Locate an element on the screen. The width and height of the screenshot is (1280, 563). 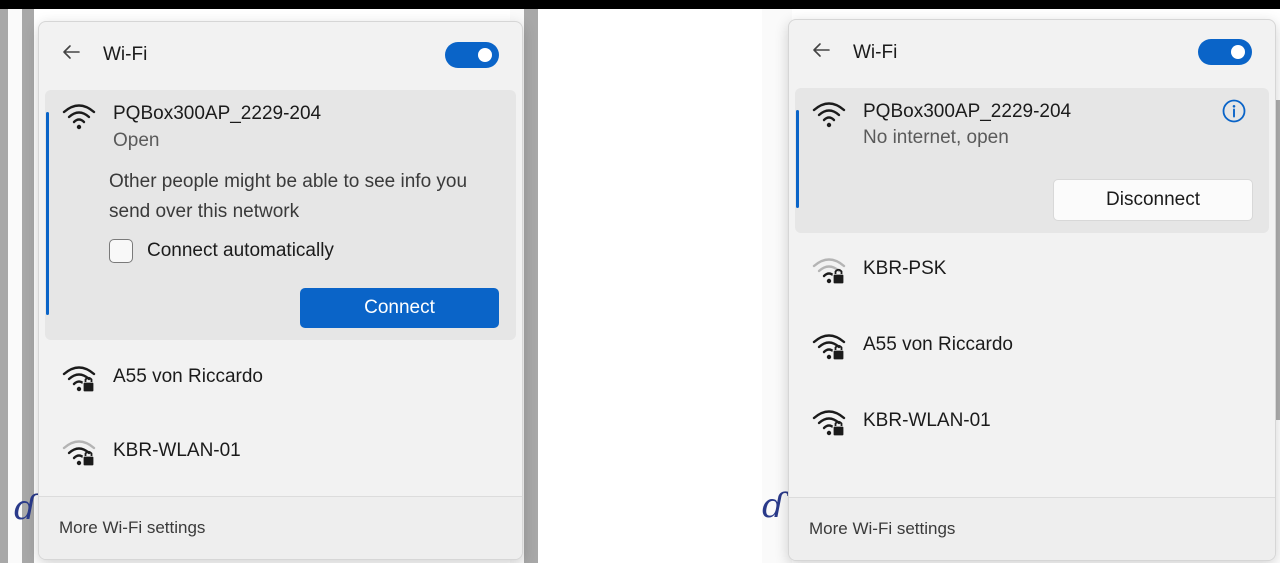
background-scribble-right: ɗ is located at coordinates (774, 506).